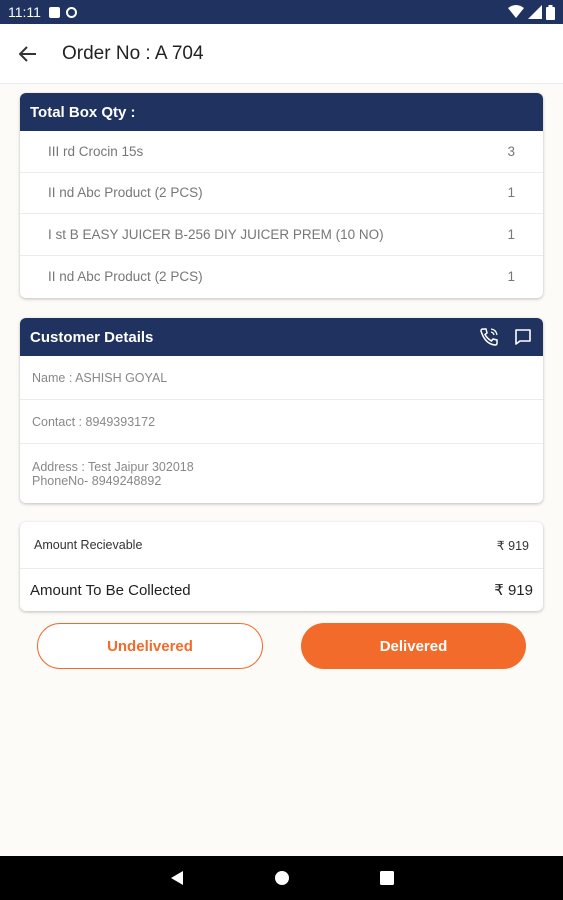  What do you see at coordinates (512, 545) in the screenshot?
I see `amount-receivable-value: ₹ 919` at bounding box center [512, 545].